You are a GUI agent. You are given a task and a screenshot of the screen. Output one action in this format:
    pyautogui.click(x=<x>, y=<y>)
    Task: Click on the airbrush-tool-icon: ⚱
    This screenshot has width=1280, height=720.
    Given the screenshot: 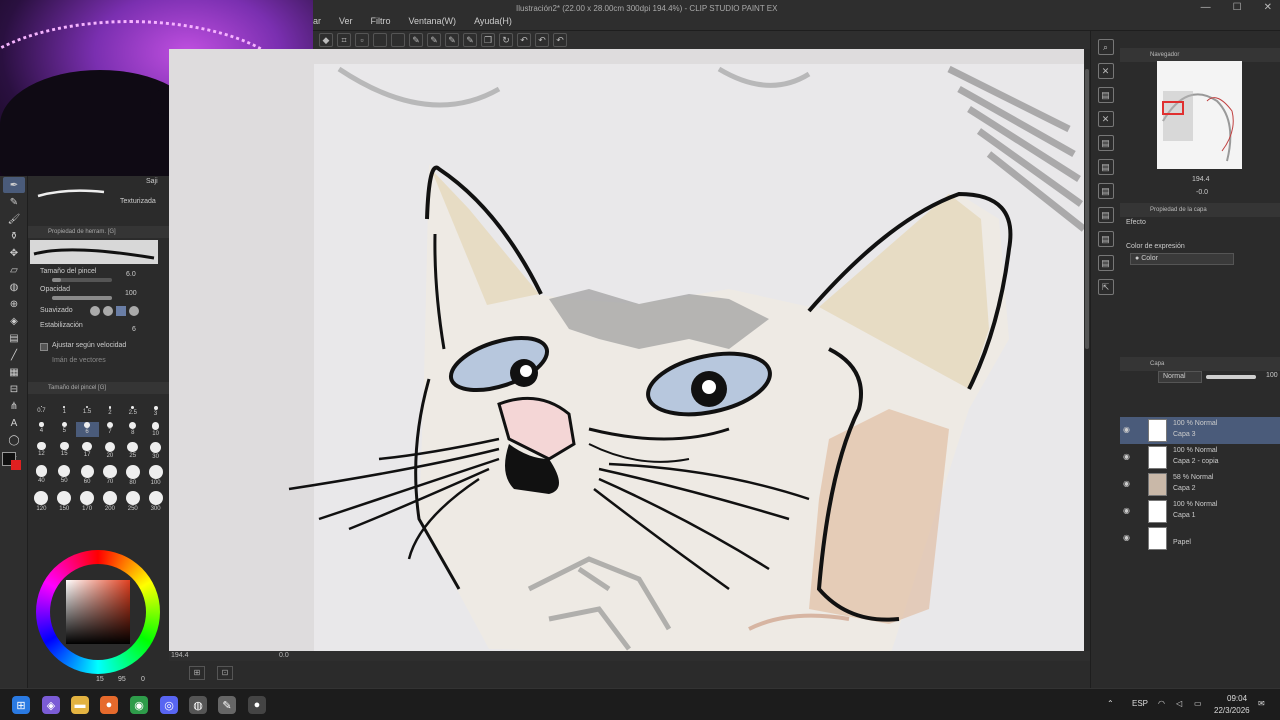 What is the action you would take?
    pyautogui.click(x=14, y=236)
    